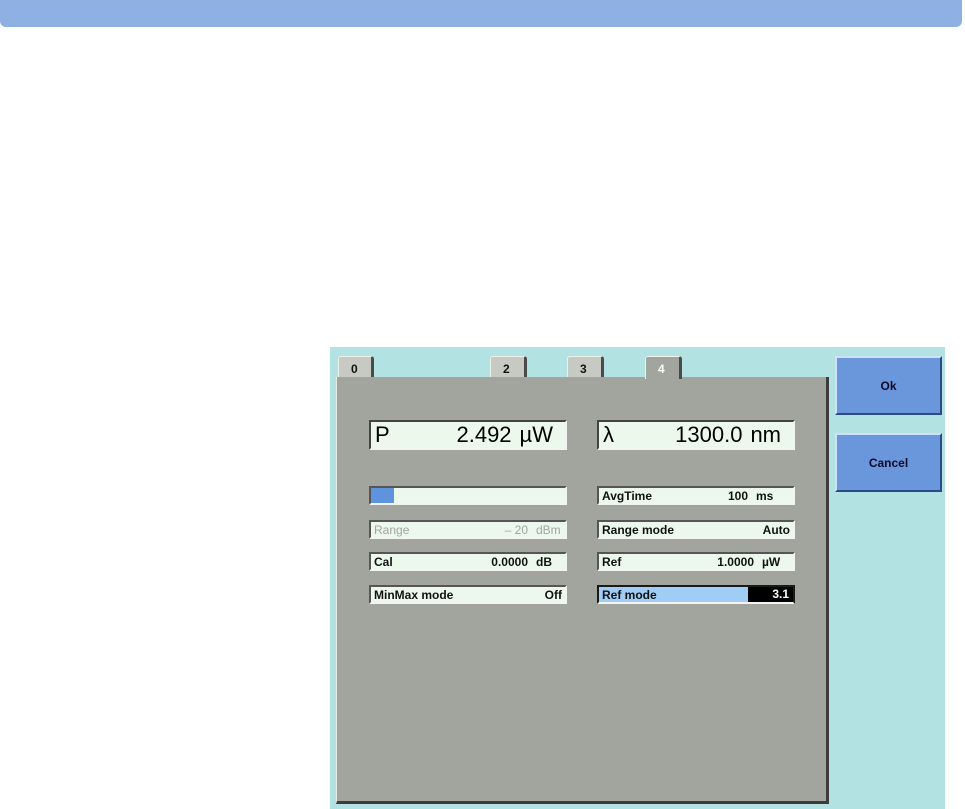 This screenshot has width=965, height=809. I want to click on signal-level-bar, so click(468, 495).